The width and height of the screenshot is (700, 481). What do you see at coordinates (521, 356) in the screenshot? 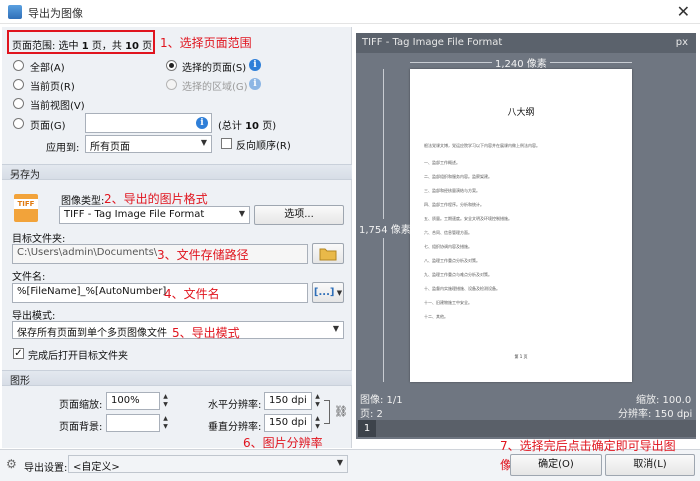
I see `preview-doc-page-number: 第 1 页` at bounding box center [521, 356].